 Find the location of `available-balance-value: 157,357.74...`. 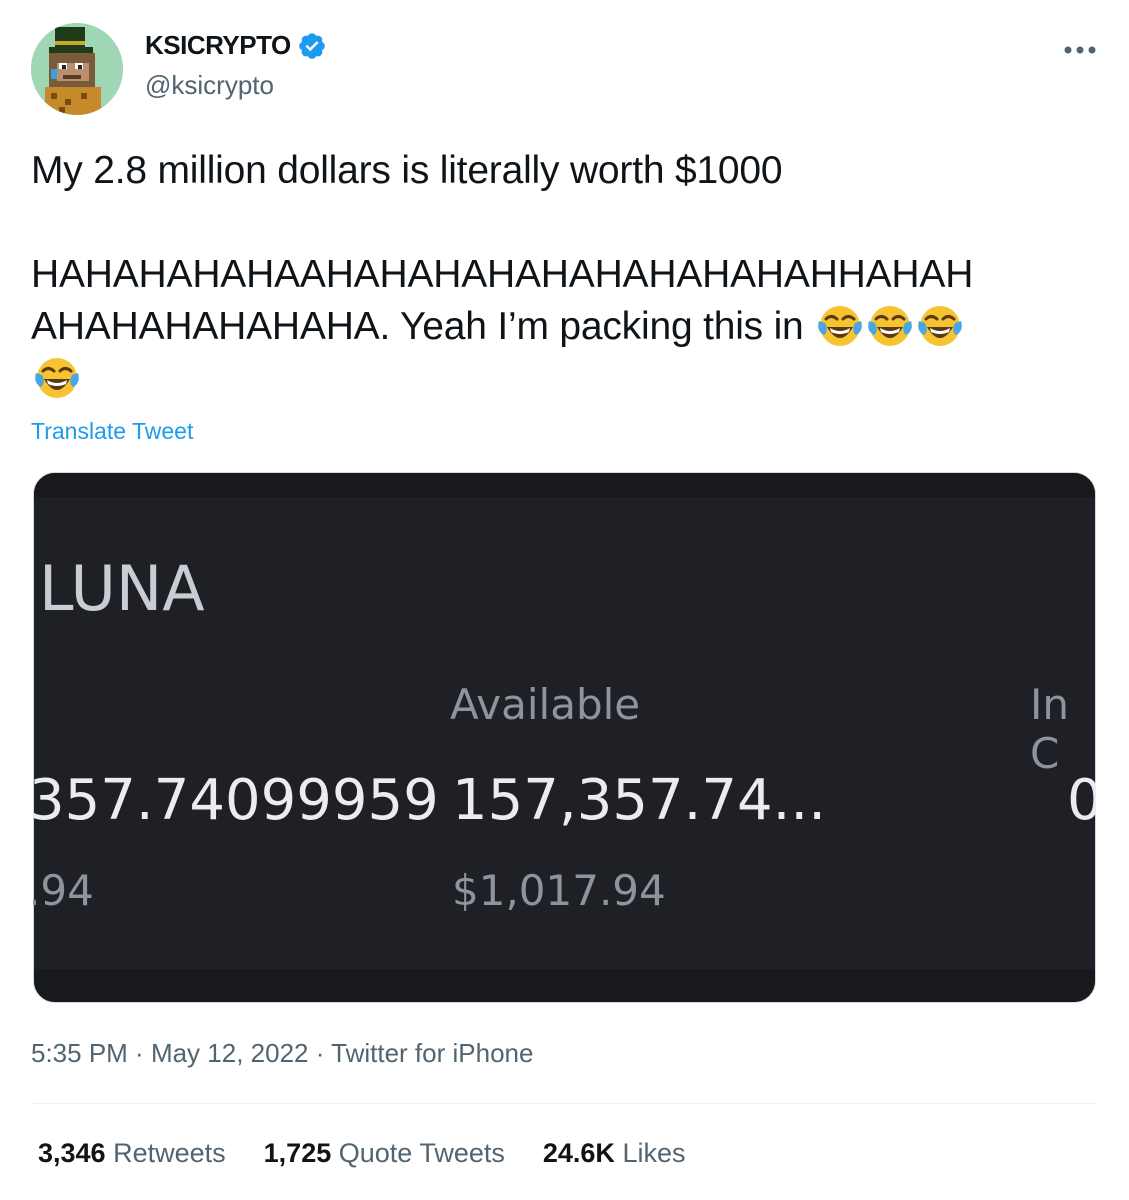

available-balance-value: 157,357.74... is located at coordinates (639, 800).